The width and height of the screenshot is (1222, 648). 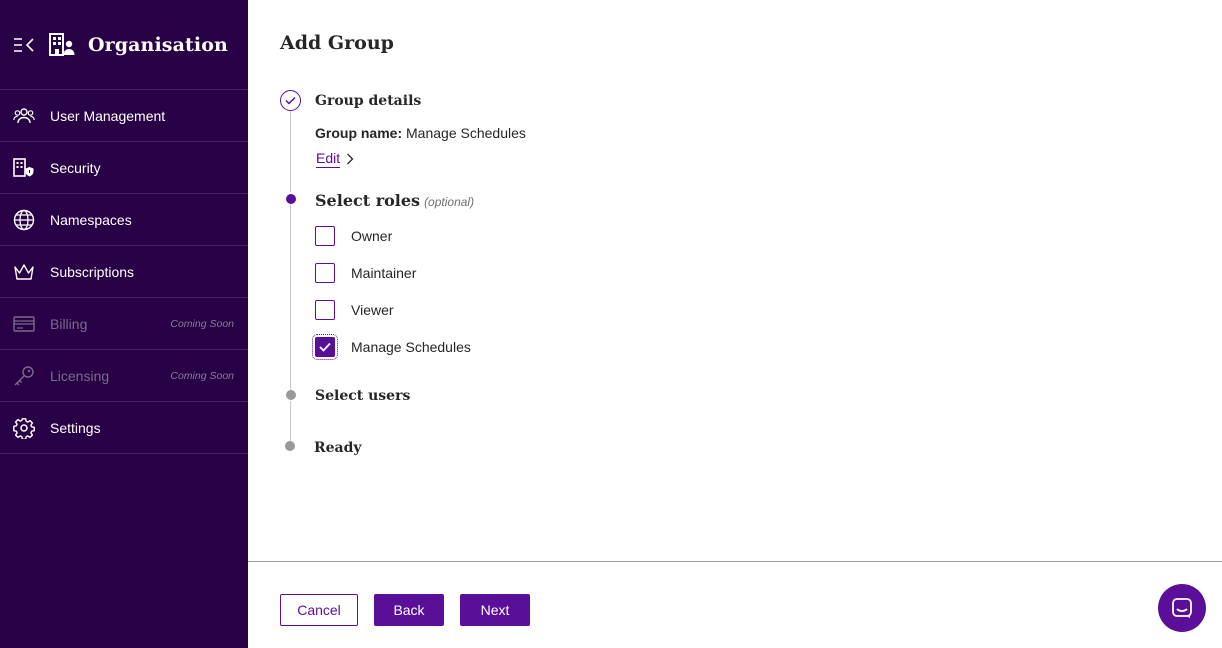 I want to click on step-title-group-details: Group details, so click(x=368, y=101).